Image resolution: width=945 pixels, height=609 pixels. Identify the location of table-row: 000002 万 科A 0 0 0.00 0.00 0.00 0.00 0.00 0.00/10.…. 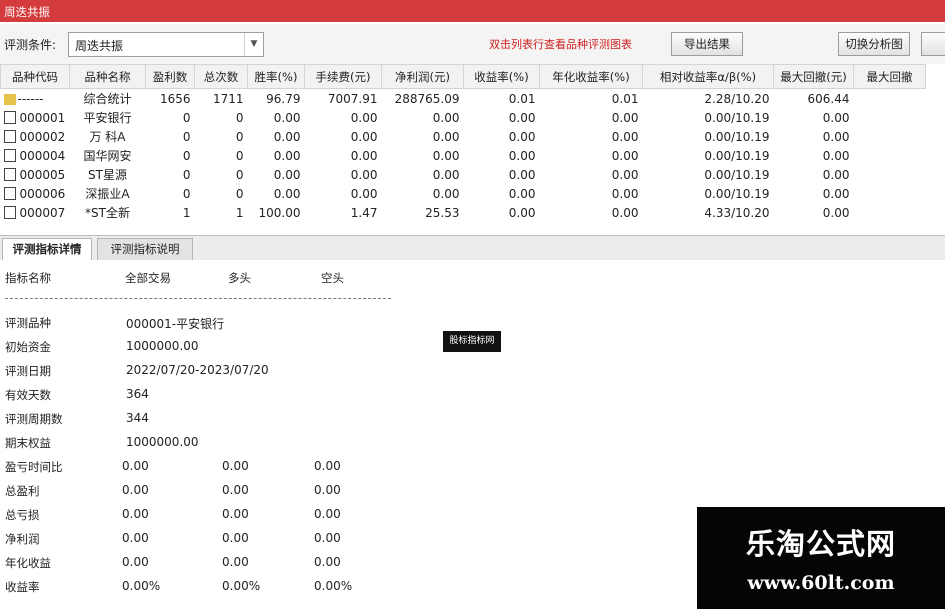
(463, 136).